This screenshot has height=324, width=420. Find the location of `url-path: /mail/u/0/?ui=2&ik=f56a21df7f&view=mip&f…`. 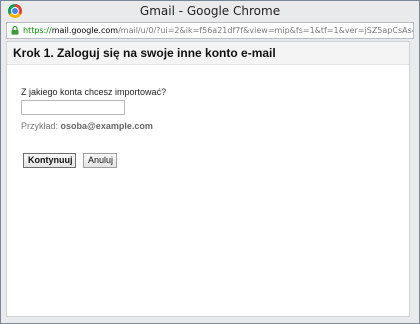

url-path: /mail/u/0/?ui=2&ik=f56a21df7f&view=mip&f… is located at coordinates (265, 30).